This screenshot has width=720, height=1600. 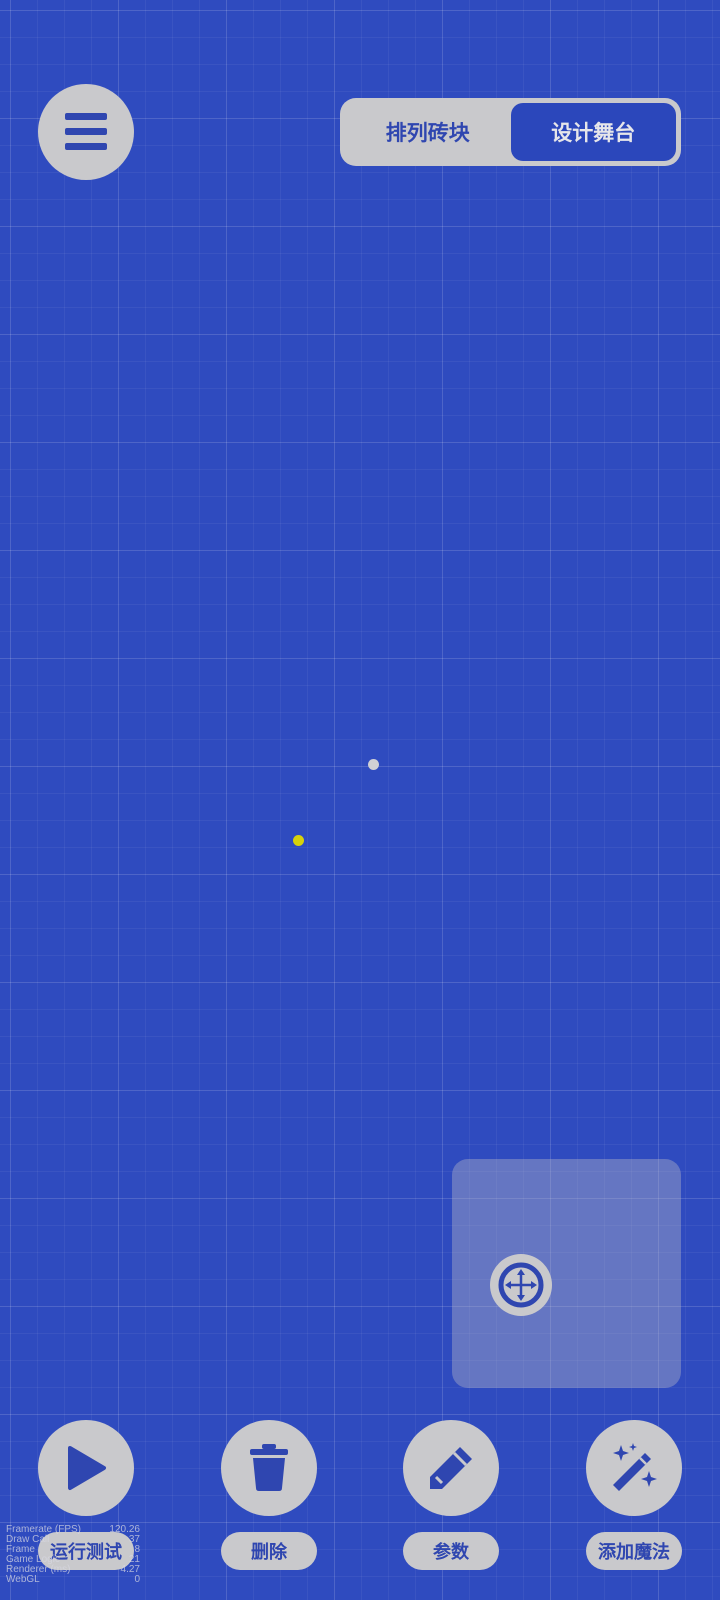 I want to click on delete-button, so click(x=269, y=1468).